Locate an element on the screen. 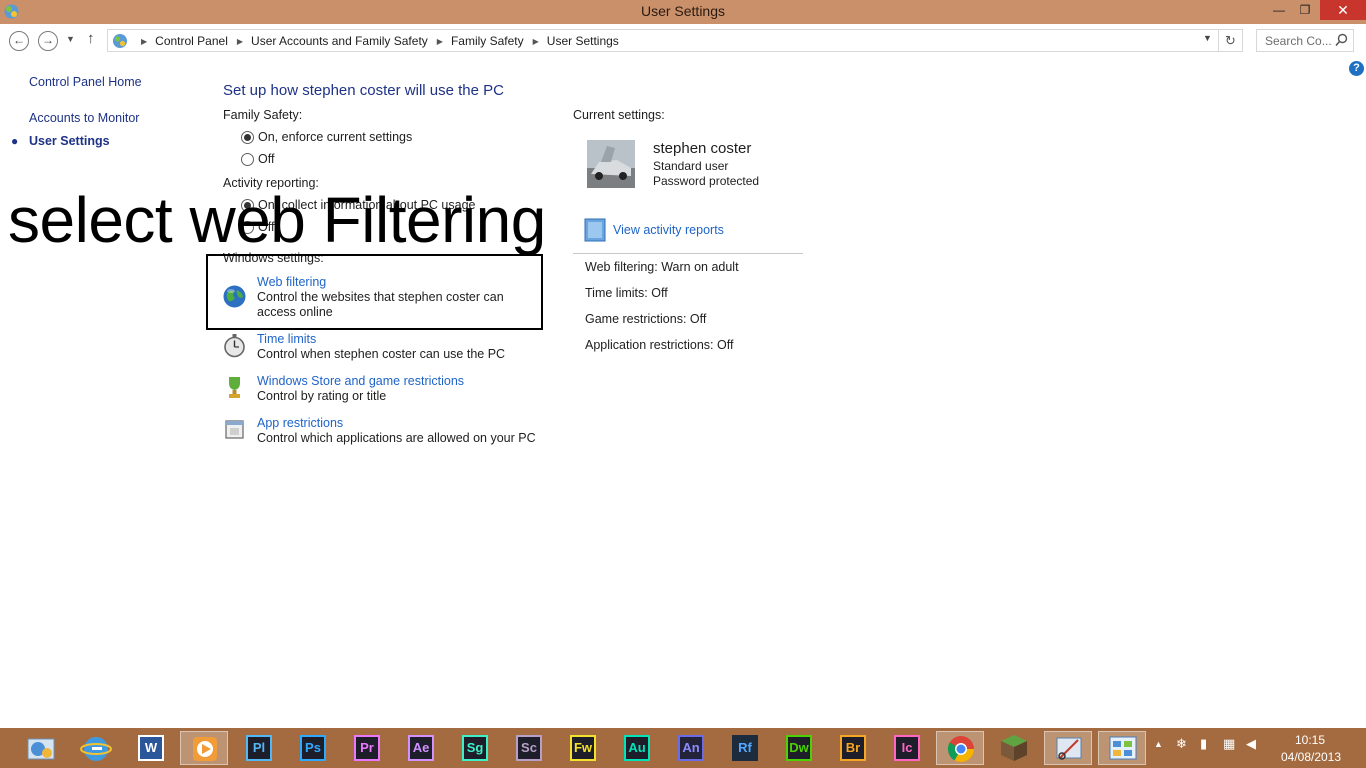  scout-icon: Sc is located at coordinates (529, 748).